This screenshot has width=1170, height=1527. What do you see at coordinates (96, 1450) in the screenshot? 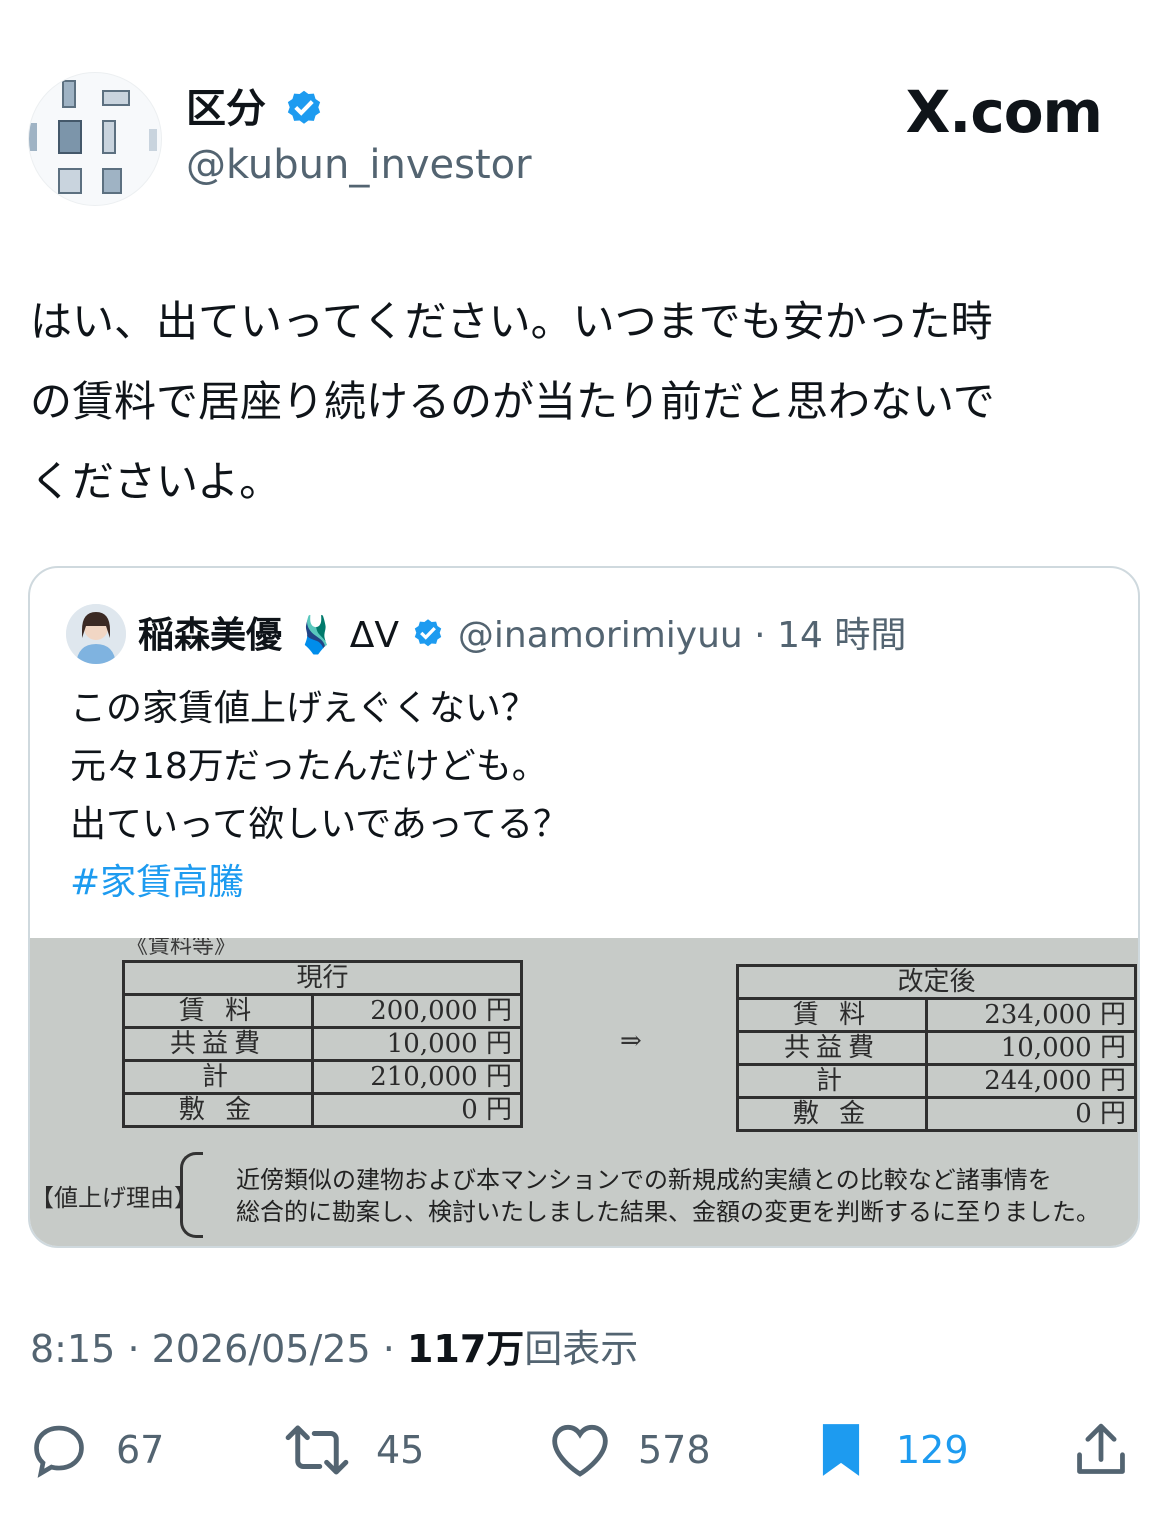
I see `reply-button: 67` at bounding box center [96, 1450].